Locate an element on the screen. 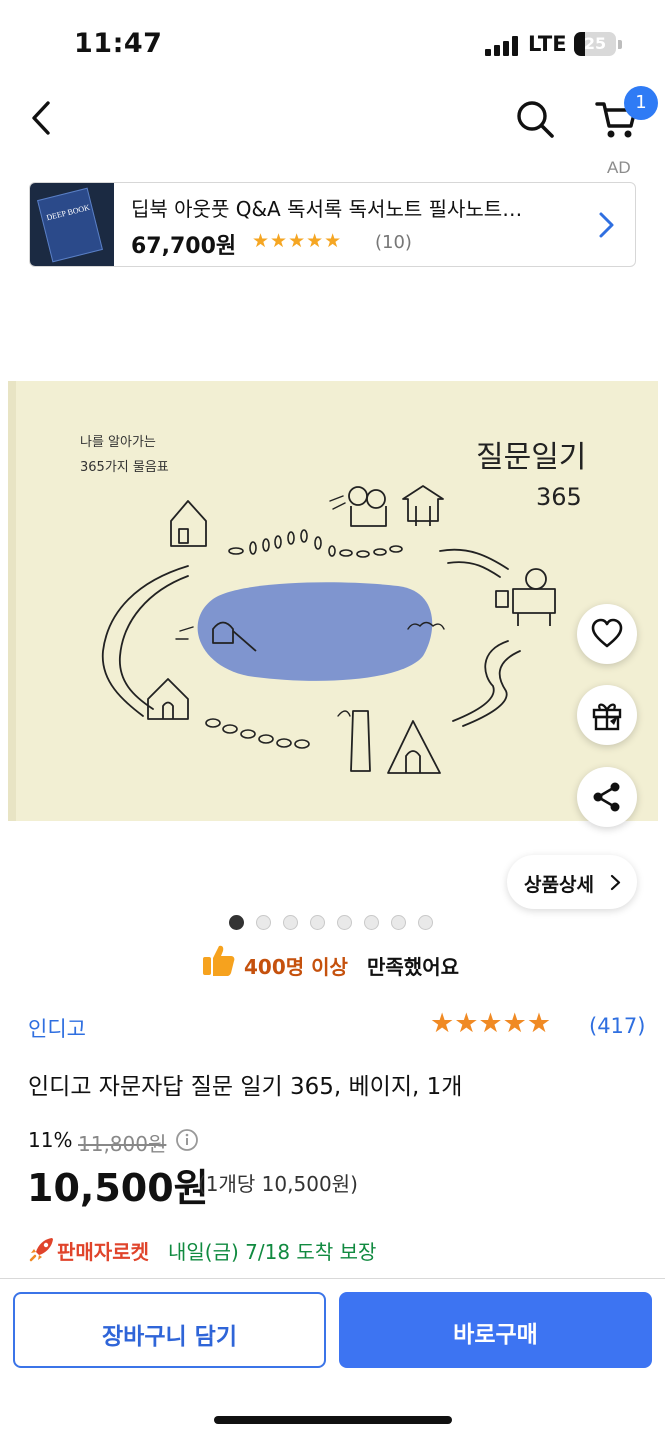  heart-icon is located at coordinates (607, 633).